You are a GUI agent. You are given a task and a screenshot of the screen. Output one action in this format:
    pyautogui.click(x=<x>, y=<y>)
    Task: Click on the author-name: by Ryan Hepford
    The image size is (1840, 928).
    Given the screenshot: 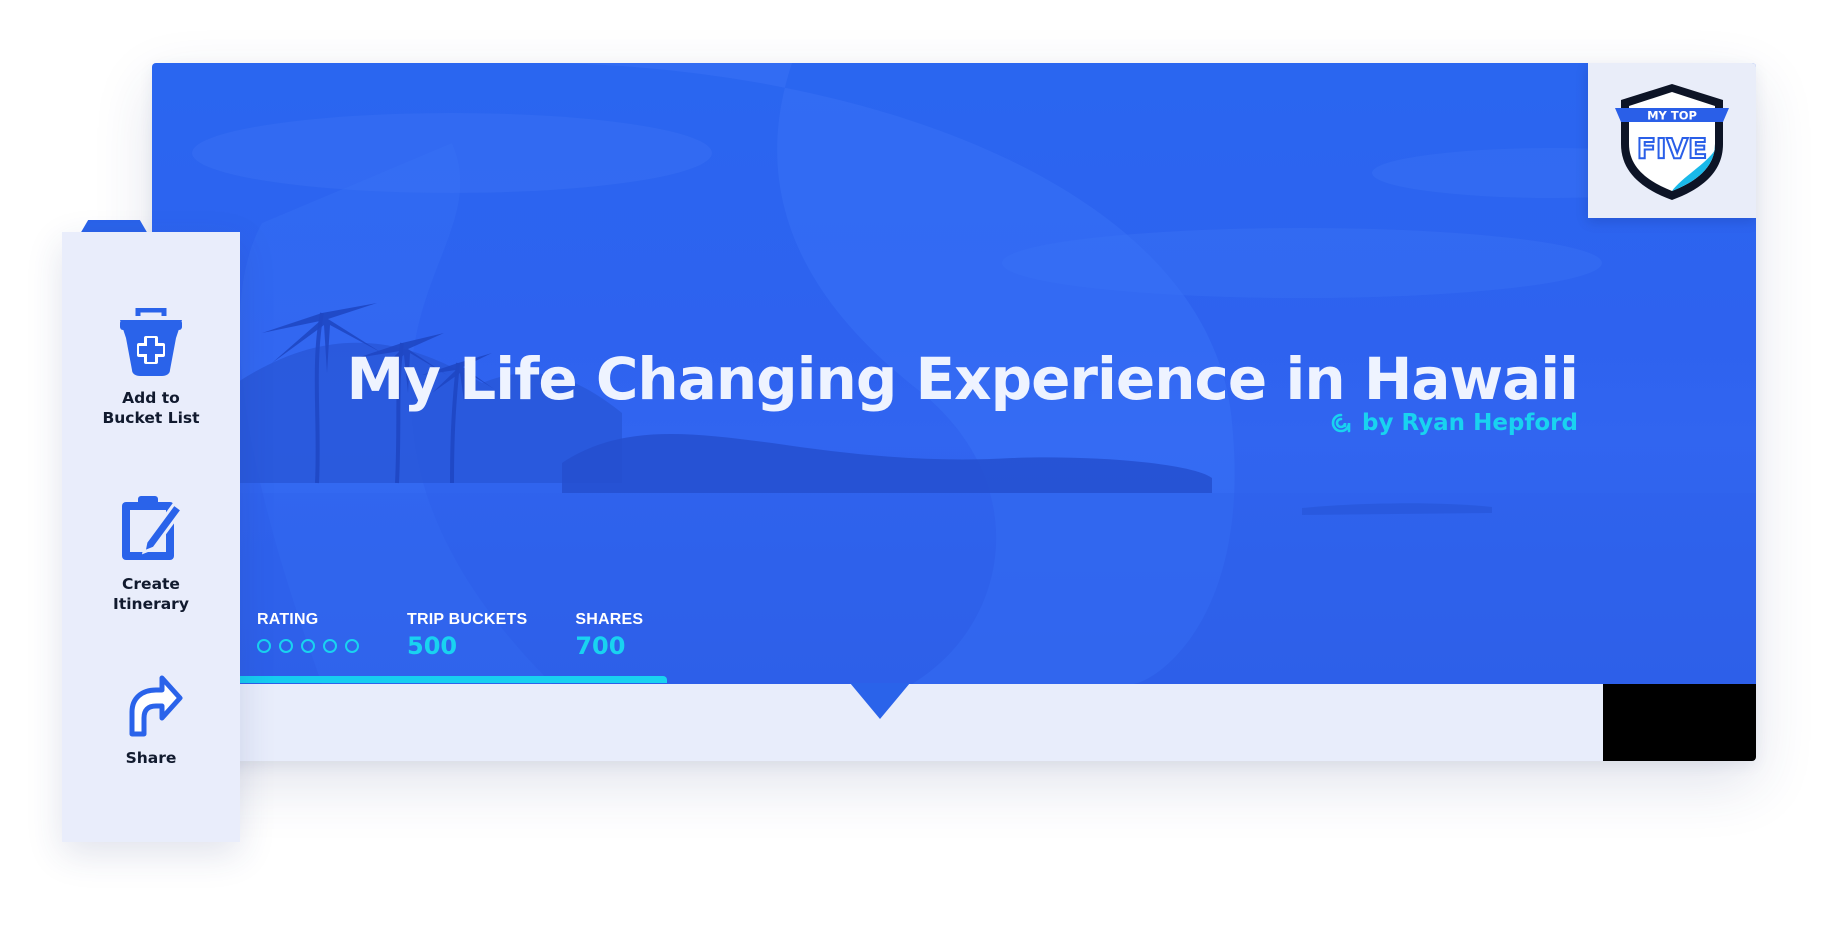 What is the action you would take?
    pyautogui.click(x=1470, y=423)
    